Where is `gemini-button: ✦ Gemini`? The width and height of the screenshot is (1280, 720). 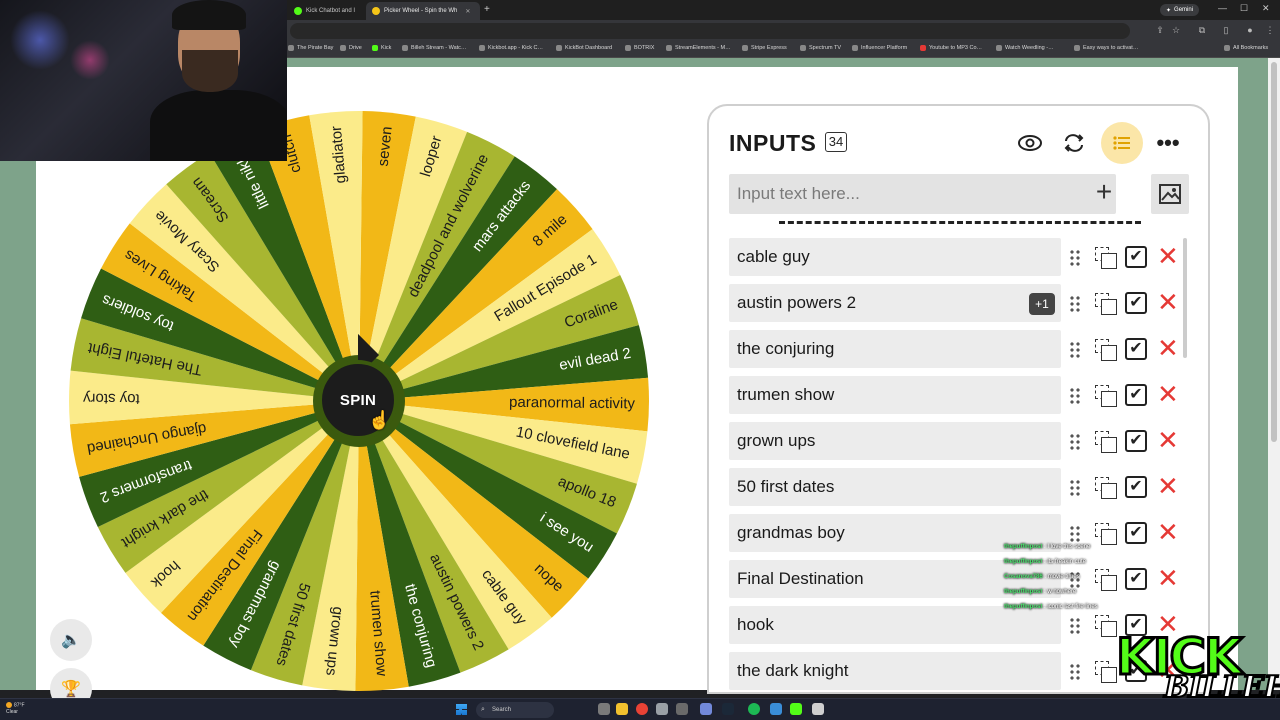 gemini-button: ✦ Gemini is located at coordinates (1180, 10).